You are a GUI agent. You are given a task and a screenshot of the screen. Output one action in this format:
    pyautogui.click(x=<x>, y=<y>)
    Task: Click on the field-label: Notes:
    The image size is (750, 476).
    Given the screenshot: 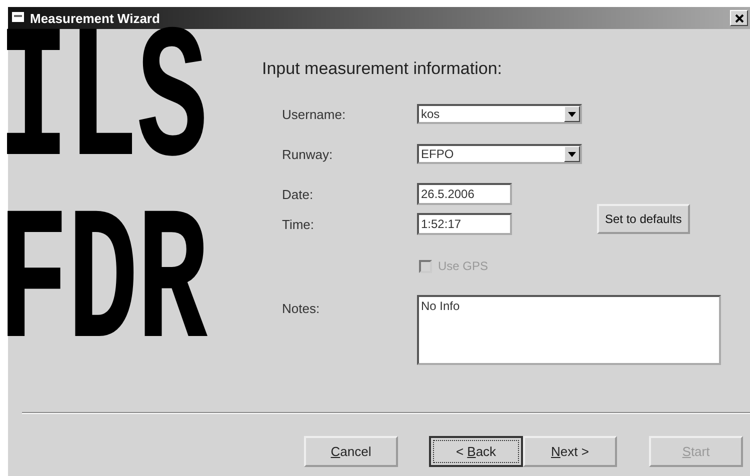 What is the action you would take?
    pyautogui.click(x=301, y=309)
    